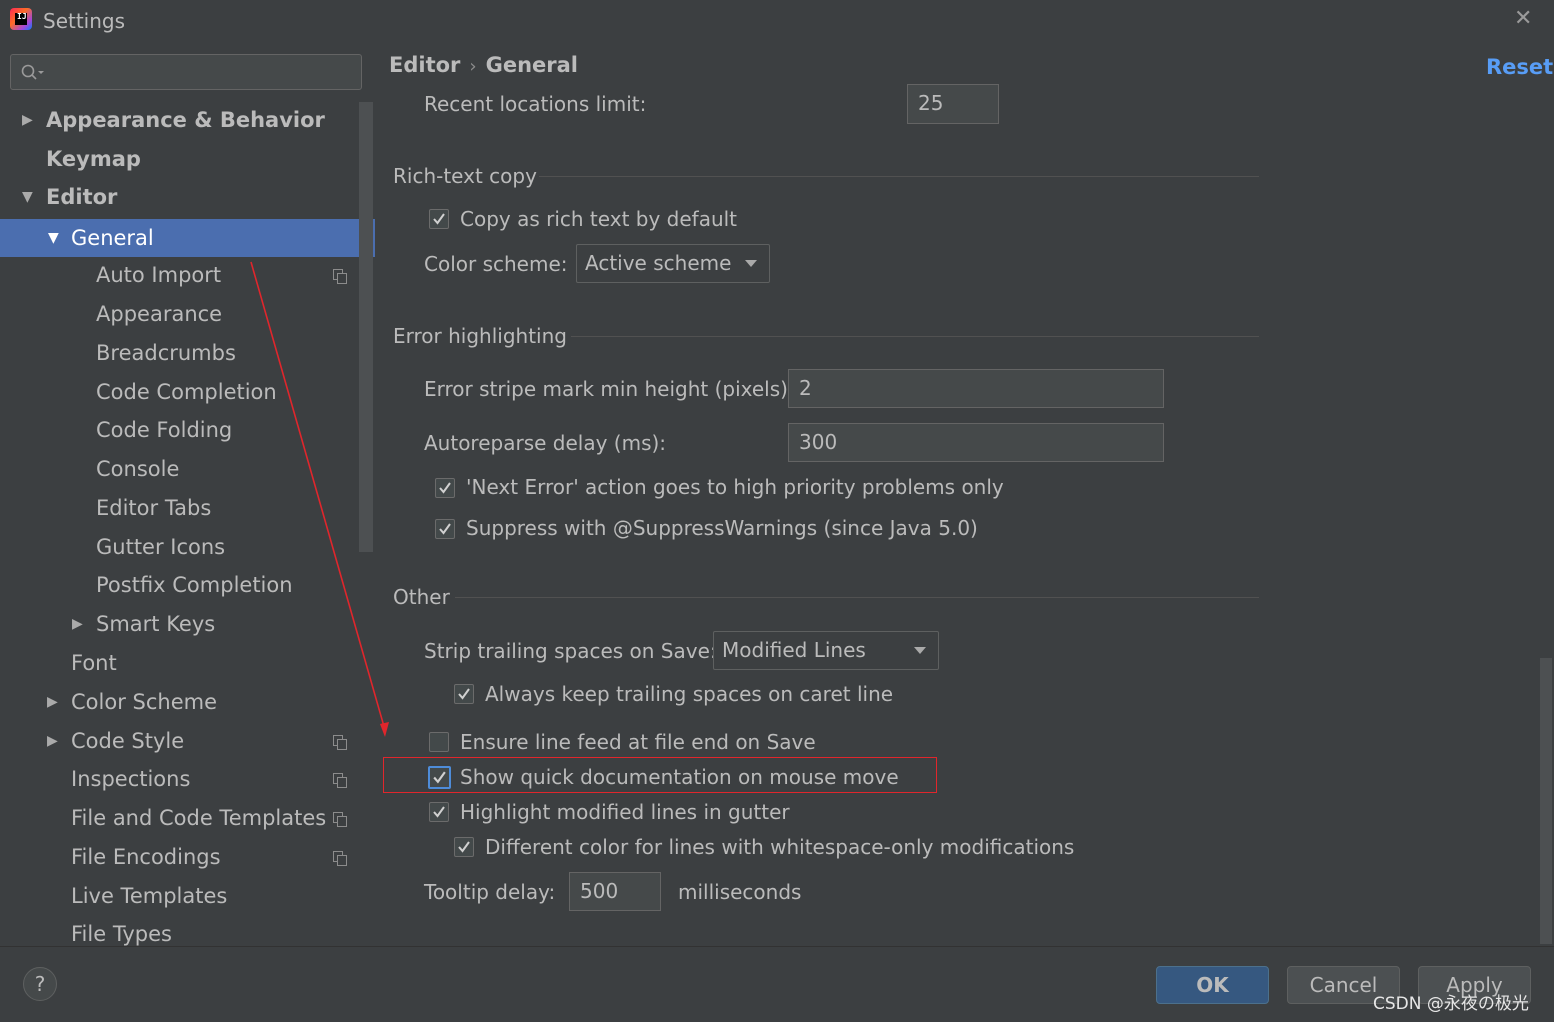 The height and width of the screenshot is (1022, 1554). Describe the element at coordinates (740, 892) in the screenshot. I see `tooltip-unit-label: milliseconds` at that location.